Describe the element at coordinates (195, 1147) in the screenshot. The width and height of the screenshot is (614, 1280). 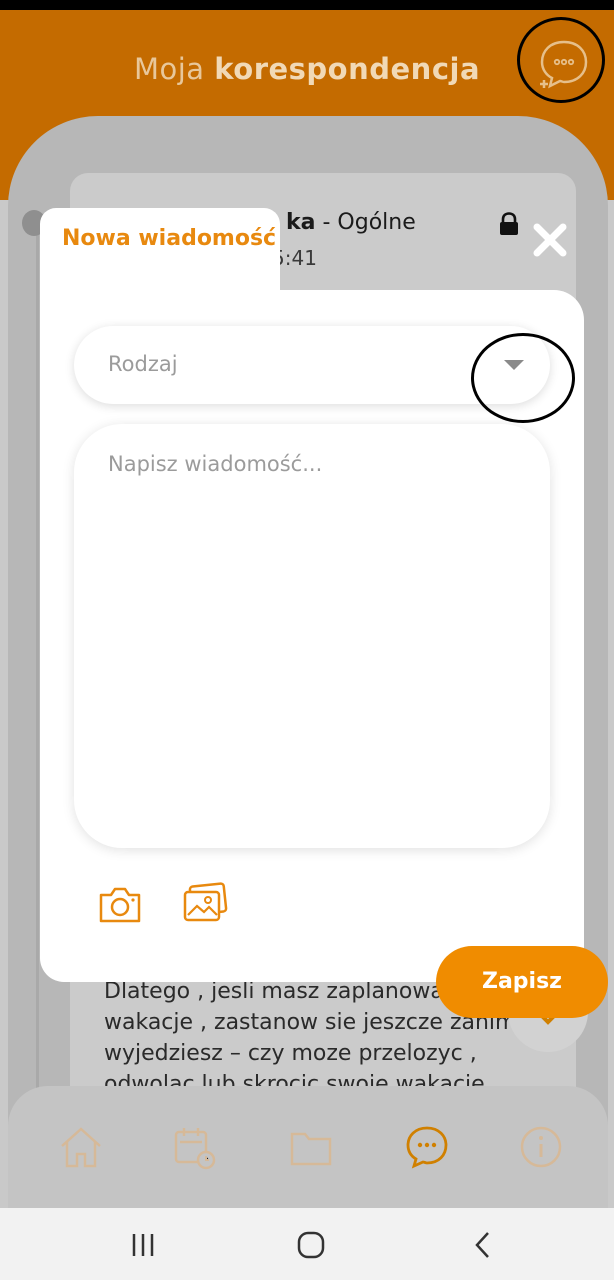
I see `calendar-clock-icon` at that location.